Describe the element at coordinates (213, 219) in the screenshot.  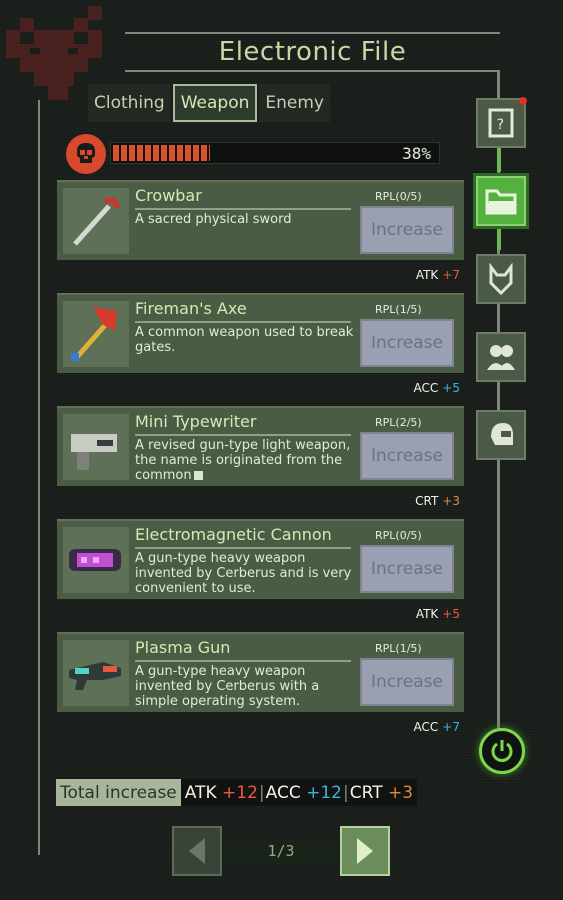
I see `weapon-description: A sacred physical sword` at that location.